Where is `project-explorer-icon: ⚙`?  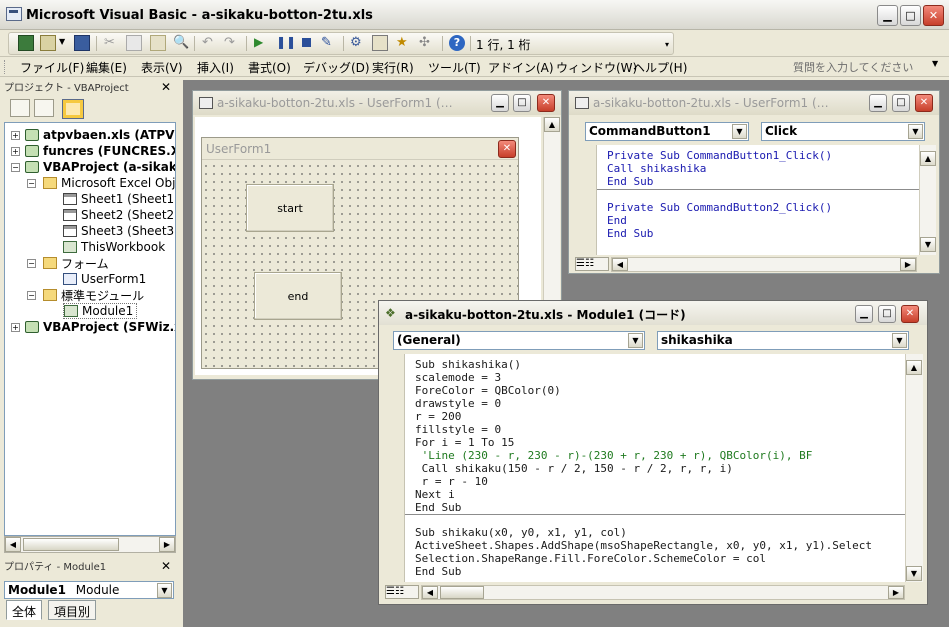
project-explorer-icon: ⚙ is located at coordinates (358, 43).